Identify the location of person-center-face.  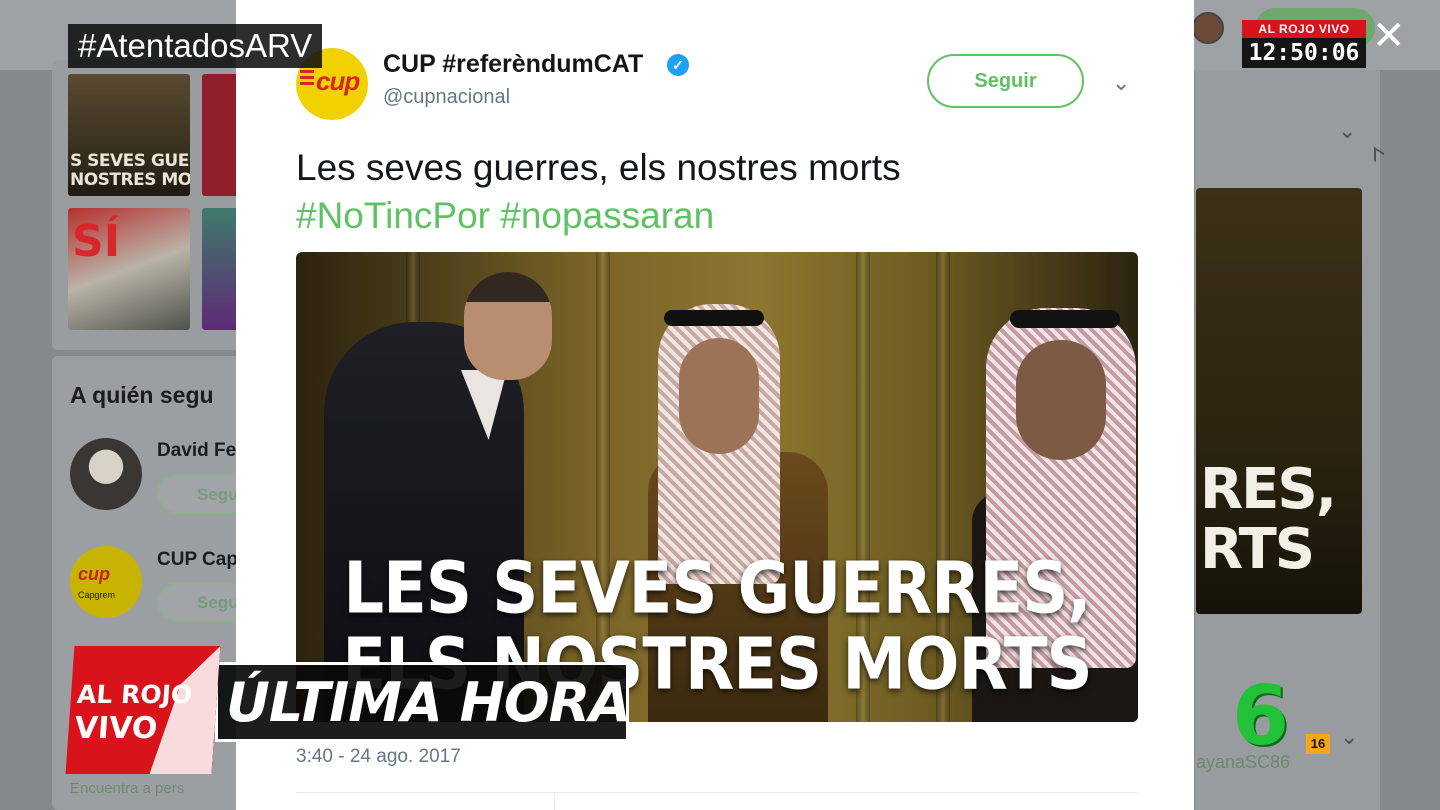
(719, 396).